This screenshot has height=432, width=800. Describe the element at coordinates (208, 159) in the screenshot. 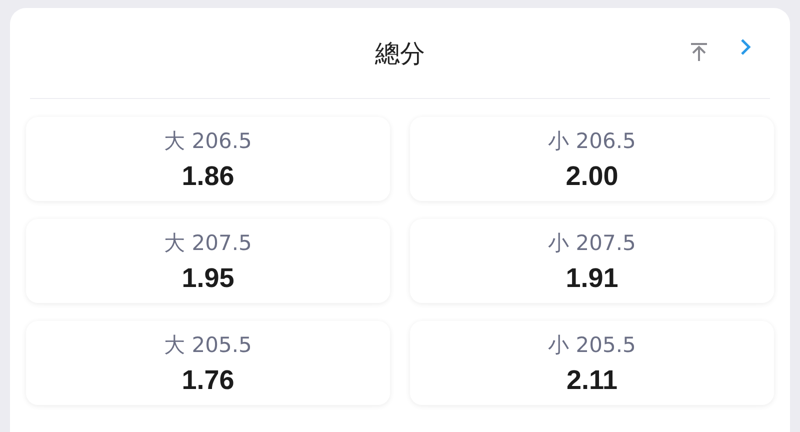

I see `odds-button: 大 206.5 1.86` at that location.